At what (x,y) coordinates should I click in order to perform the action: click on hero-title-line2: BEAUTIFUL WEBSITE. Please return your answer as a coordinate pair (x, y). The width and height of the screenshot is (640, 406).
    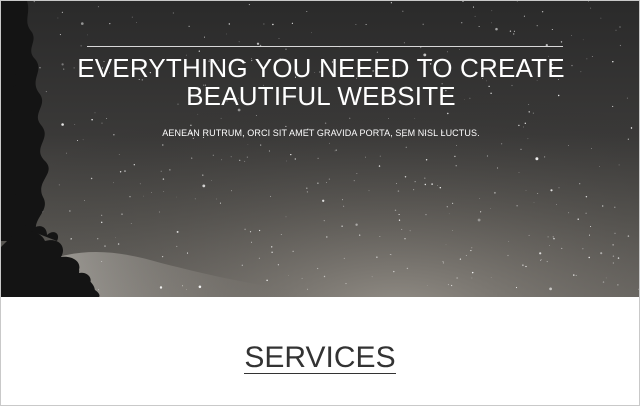
    Looking at the image, I should click on (321, 96).